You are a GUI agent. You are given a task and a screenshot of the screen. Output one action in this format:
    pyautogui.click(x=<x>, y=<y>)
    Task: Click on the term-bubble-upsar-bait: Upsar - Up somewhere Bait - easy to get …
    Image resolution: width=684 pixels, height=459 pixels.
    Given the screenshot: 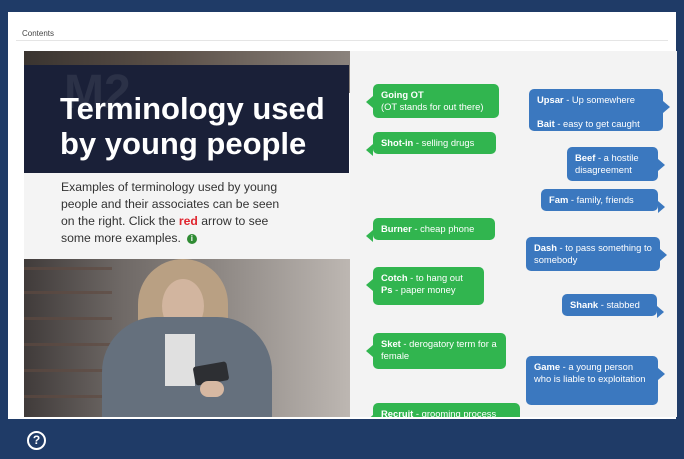 What is the action you would take?
    pyautogui.click(x=599, y=110)
    